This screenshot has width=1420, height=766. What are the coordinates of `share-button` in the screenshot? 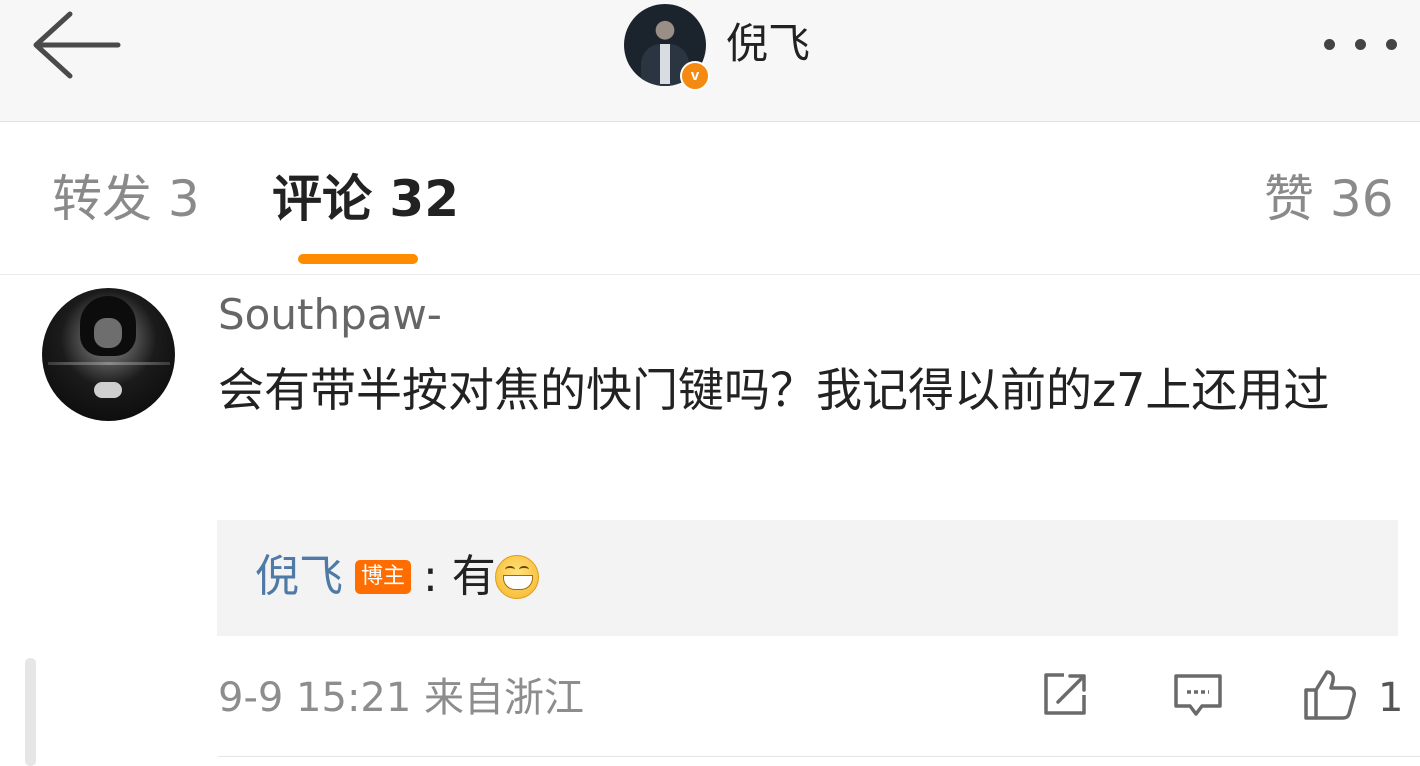 It's located at (1066, 696).